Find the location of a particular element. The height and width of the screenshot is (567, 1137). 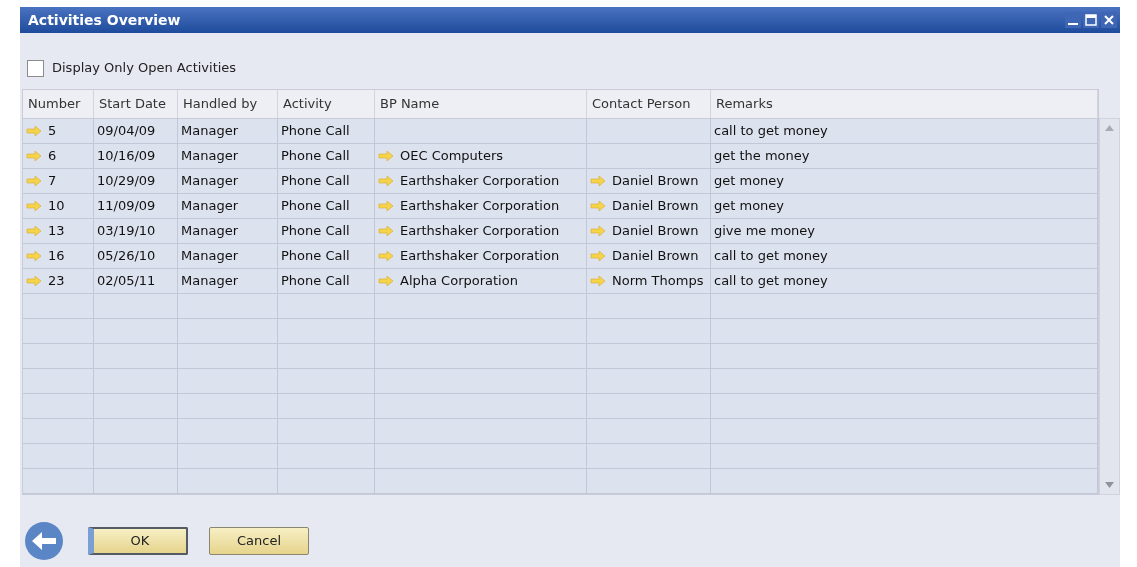

table-cell-text: 11/09/09 is located at coordinates (126, 206).